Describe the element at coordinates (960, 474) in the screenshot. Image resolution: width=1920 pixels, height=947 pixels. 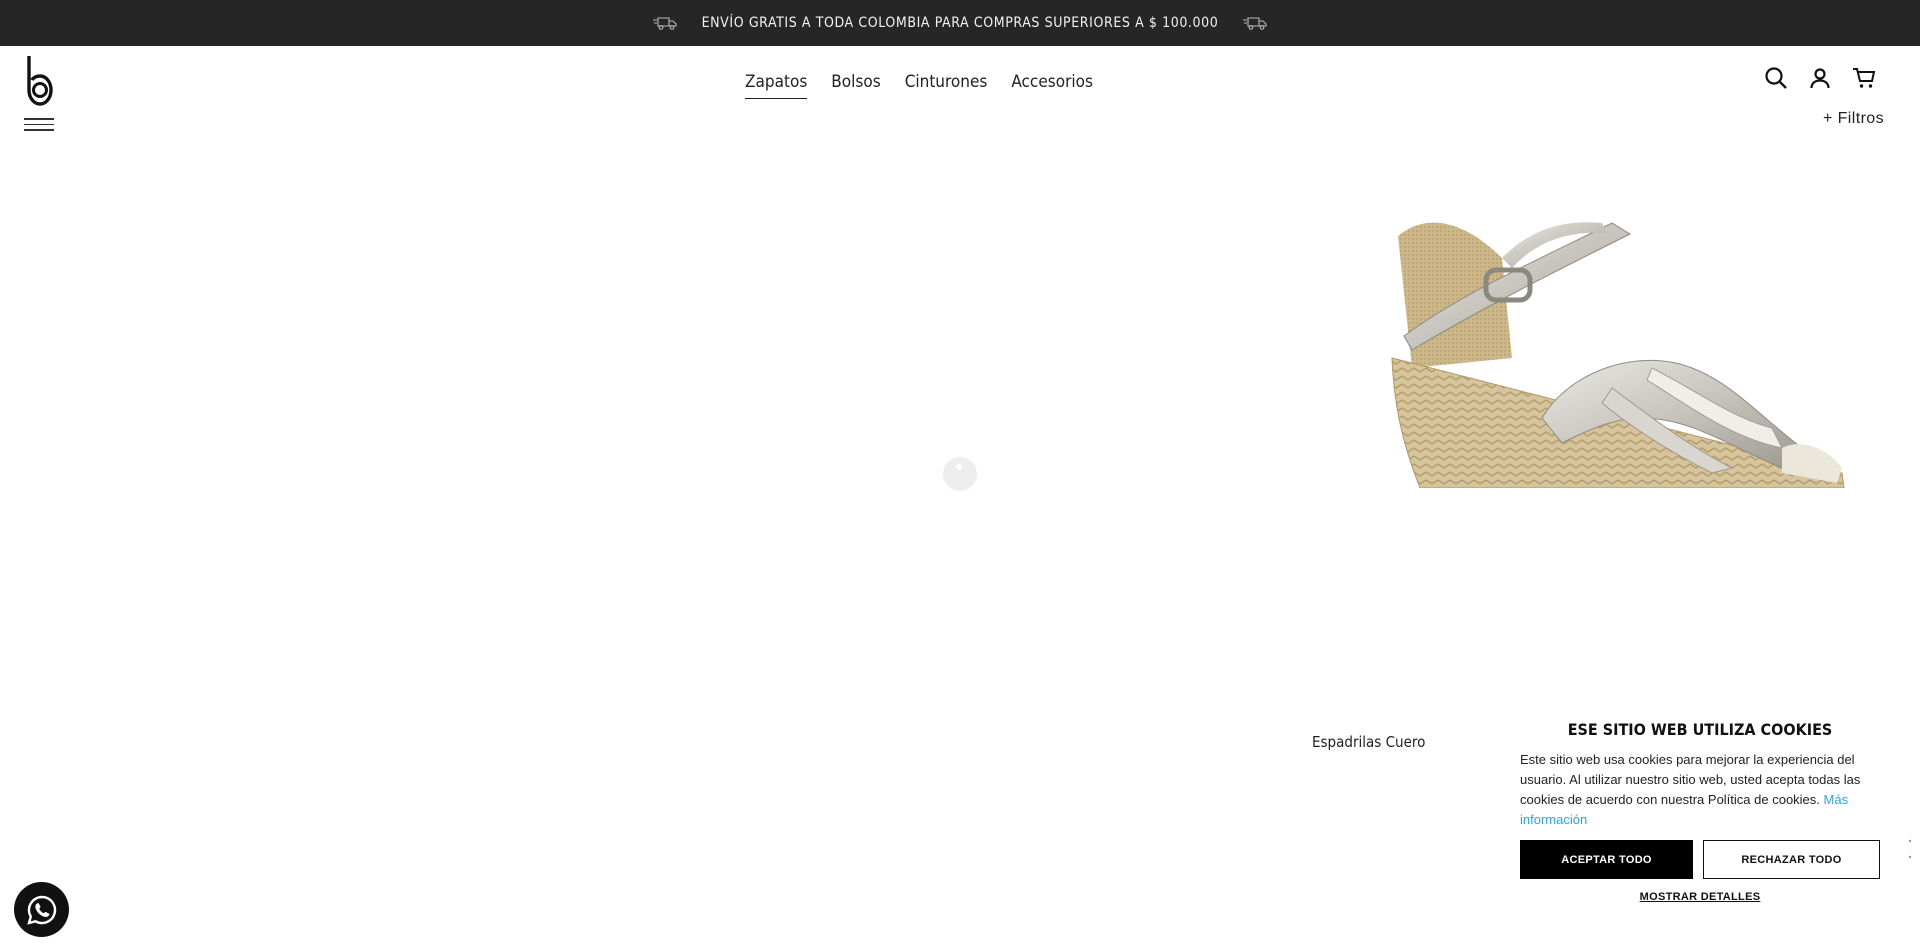
I see `loading-spinner` at that location.